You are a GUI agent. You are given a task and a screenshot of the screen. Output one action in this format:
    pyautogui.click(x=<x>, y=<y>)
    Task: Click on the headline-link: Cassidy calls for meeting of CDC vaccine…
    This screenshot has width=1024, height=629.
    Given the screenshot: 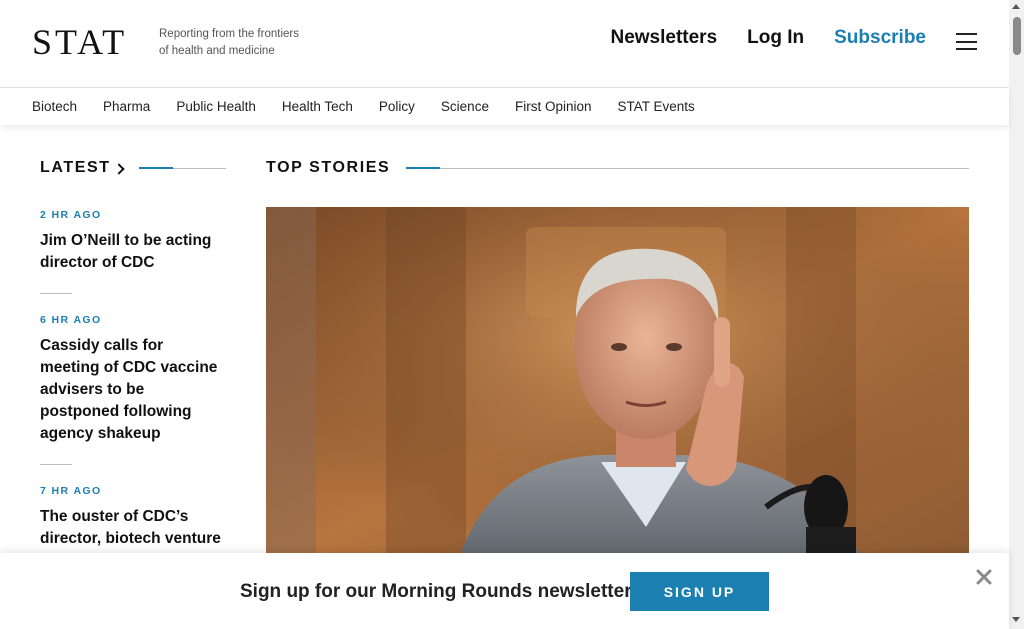 What is the action you would take?
    pyautogui.click(x=133, y=390)
    